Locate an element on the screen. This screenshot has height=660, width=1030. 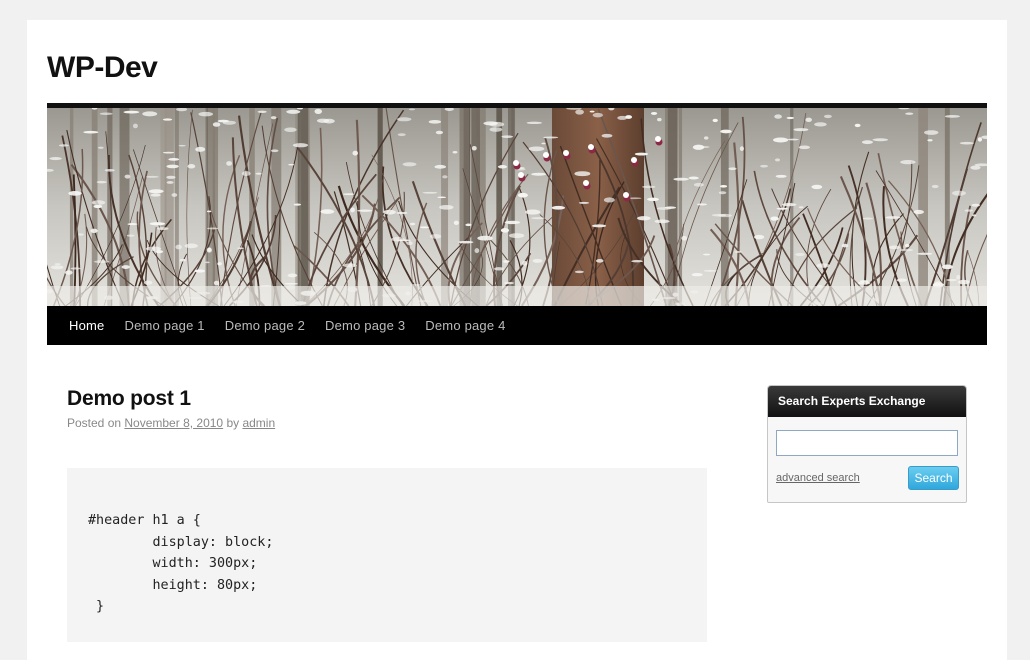
nav-item-demo-page-1: Demo page 1 is located at coordinates (164, 325).